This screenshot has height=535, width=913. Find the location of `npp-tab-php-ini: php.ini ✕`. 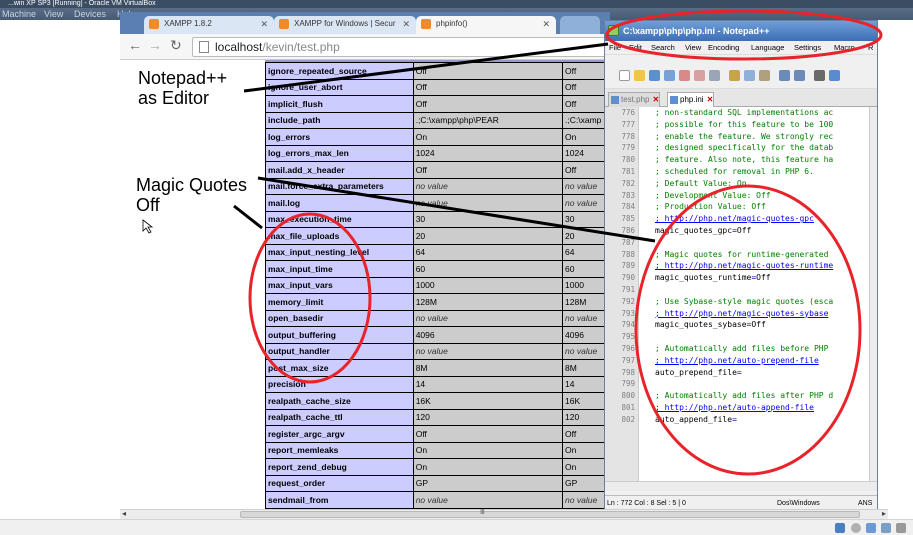

npp-tab-php-ini: php.ini ✕ is located at coordinates (691, 99).